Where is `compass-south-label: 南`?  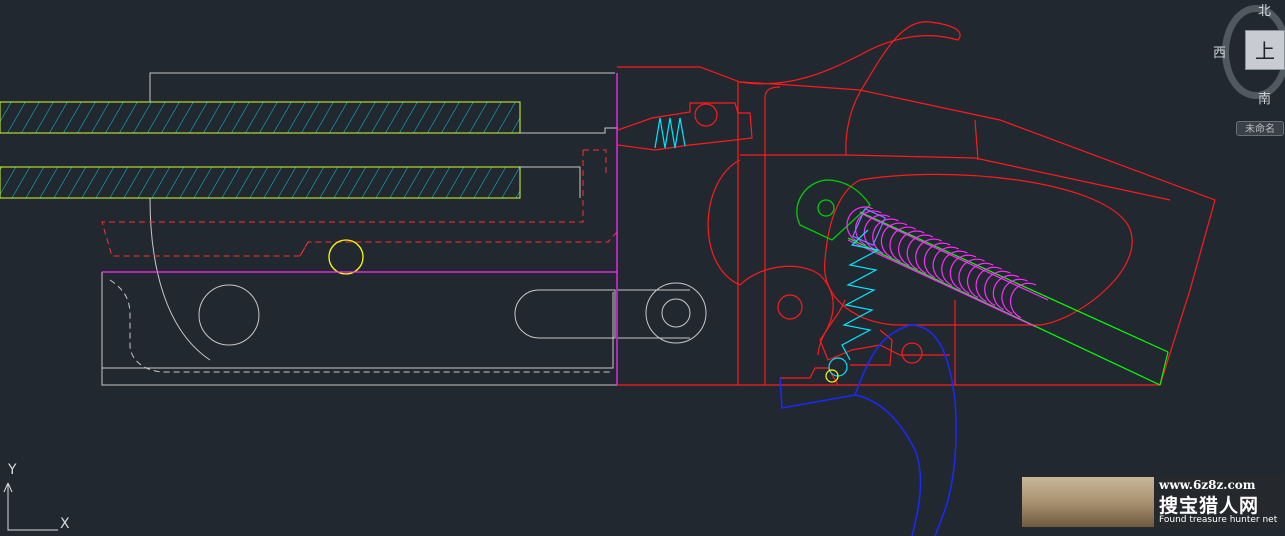 compass-south-label: 南 is located at coordinates (1264, 97).